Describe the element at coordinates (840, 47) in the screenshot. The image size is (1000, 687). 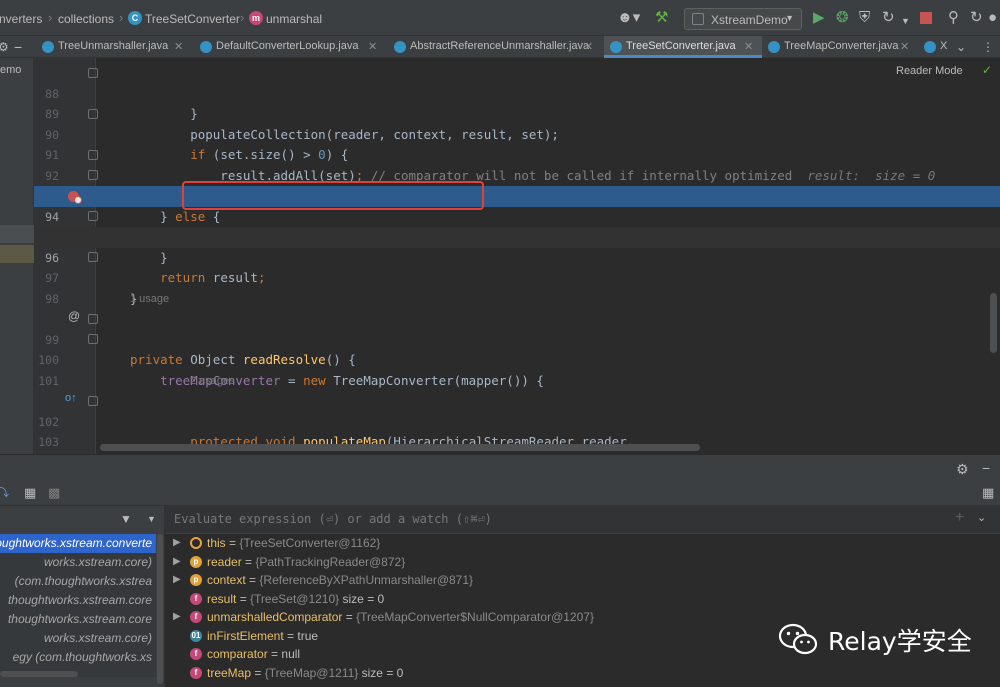
I see `tab-tree-map-converter: TreeMapConverter.java ✕` at that location.